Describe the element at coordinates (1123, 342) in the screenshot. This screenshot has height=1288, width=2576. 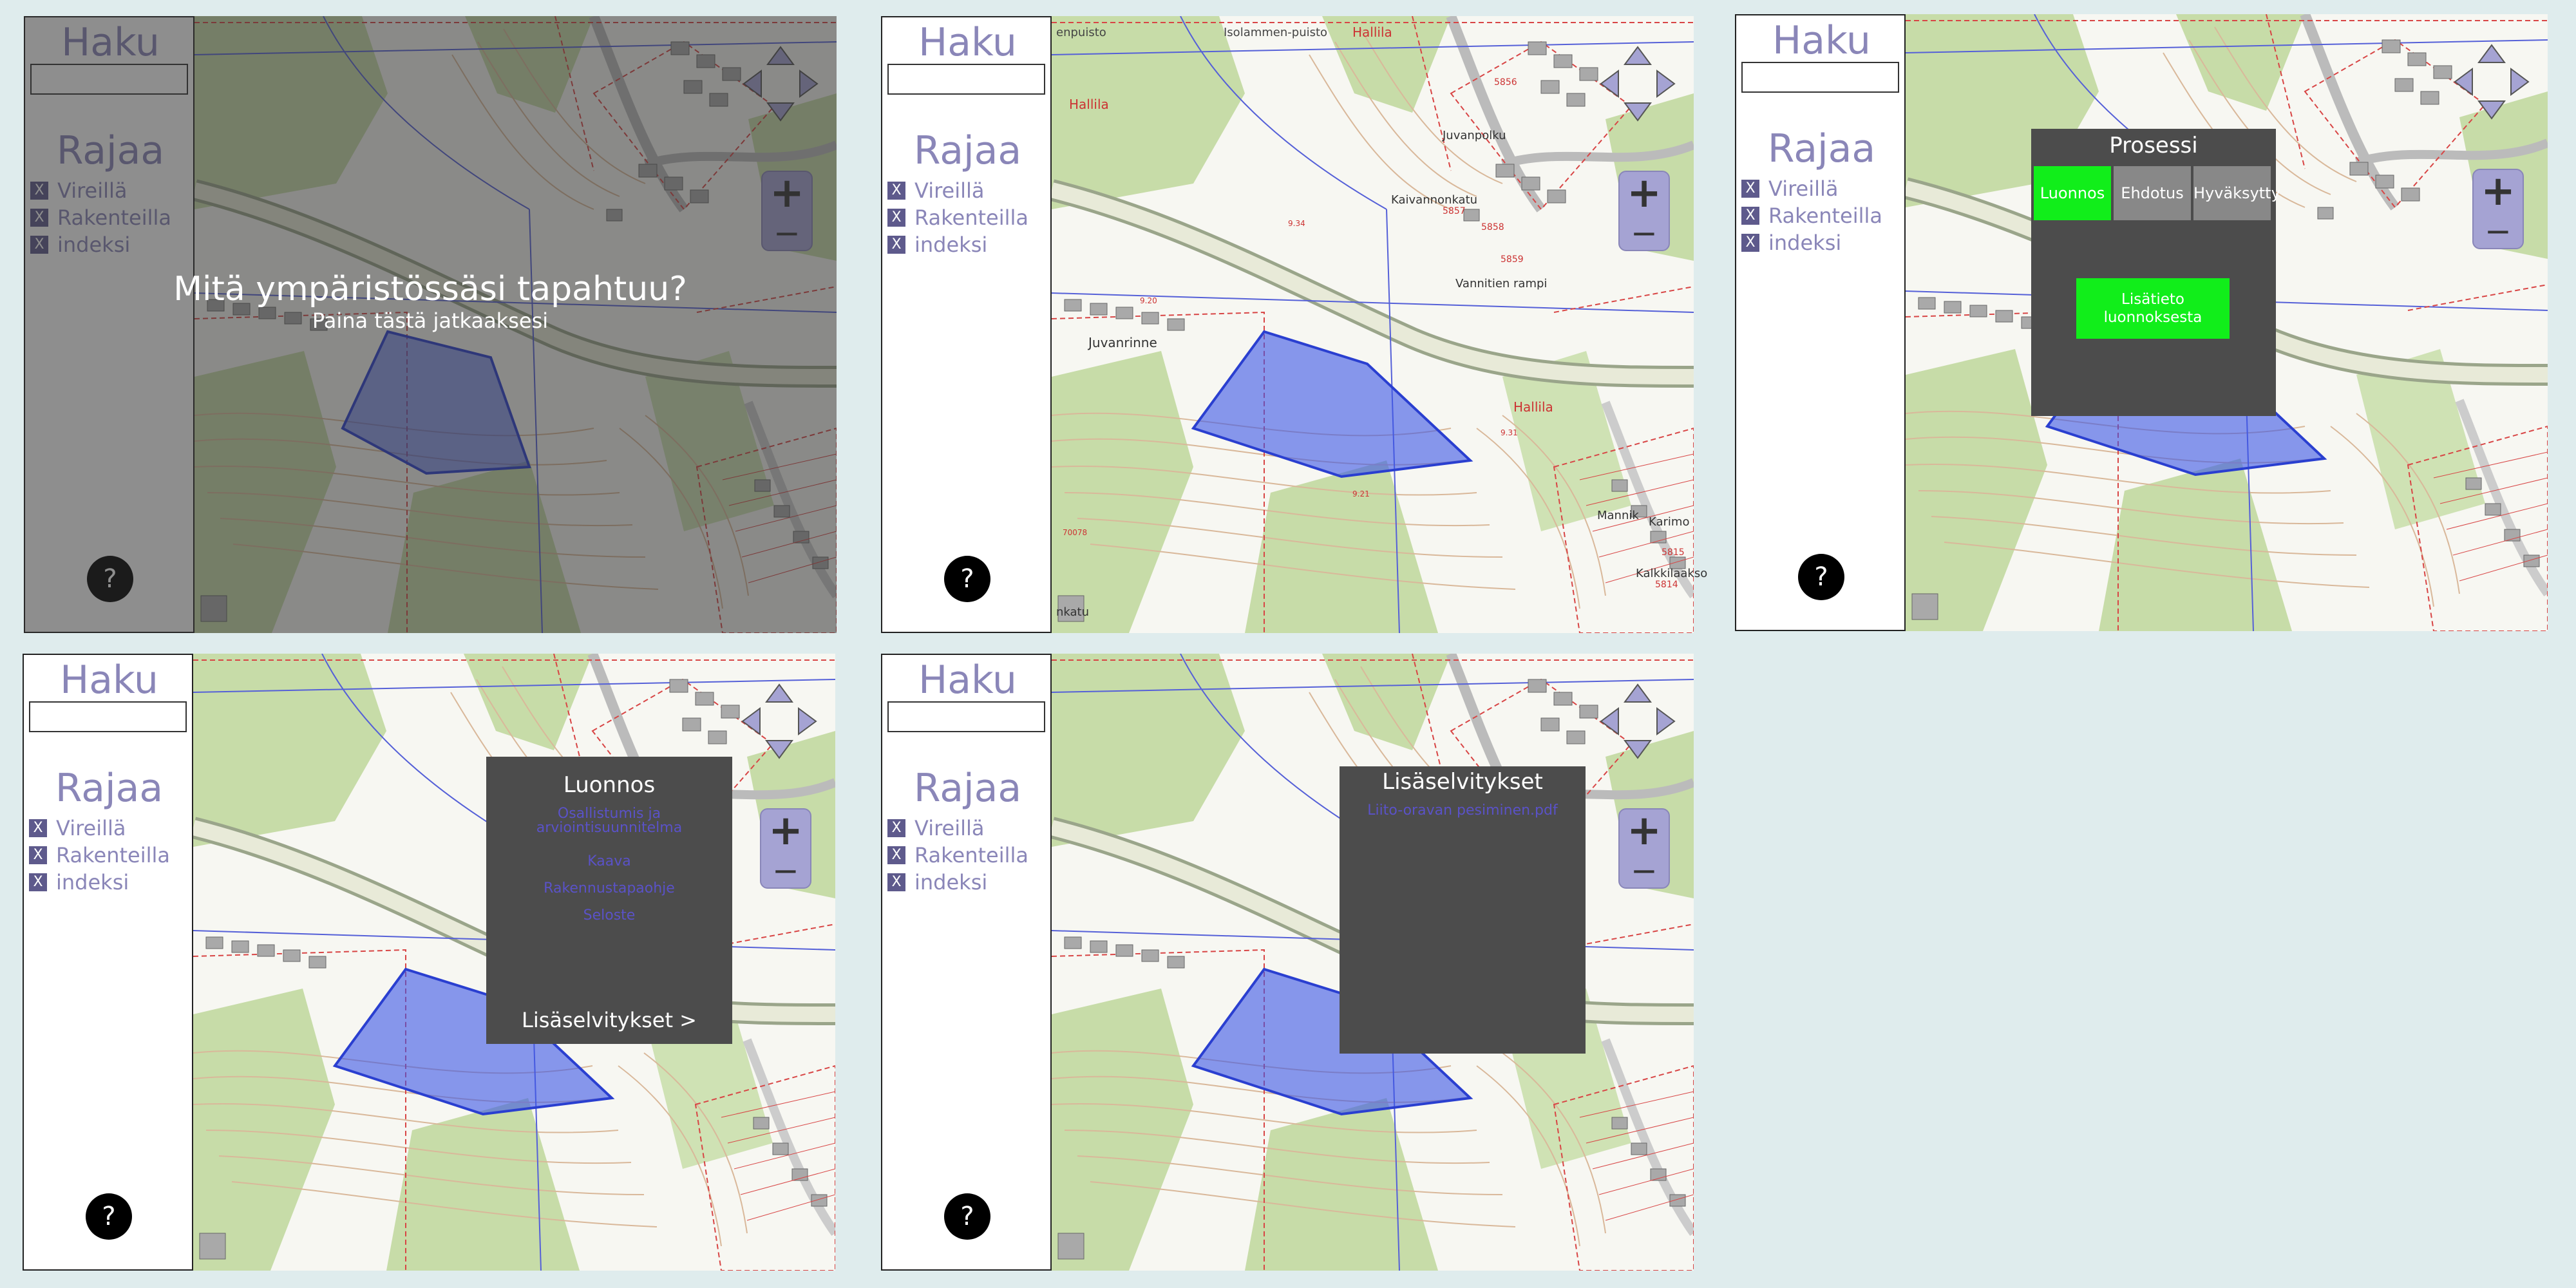
I see `map-label: Juvanrinne` at that location.